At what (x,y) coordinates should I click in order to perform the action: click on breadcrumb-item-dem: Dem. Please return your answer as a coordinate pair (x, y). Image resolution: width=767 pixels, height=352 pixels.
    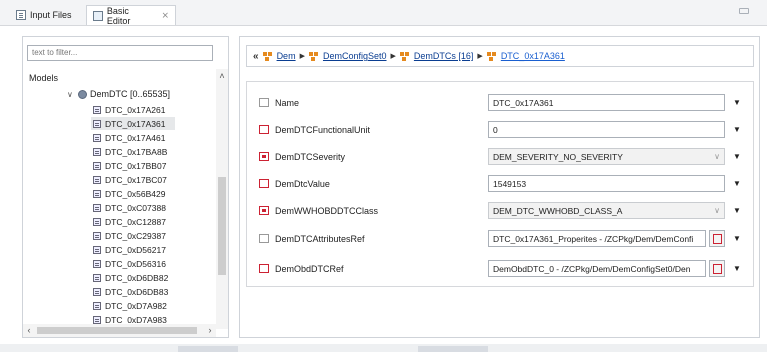
    Looking at the image, I should click on (286, 56).